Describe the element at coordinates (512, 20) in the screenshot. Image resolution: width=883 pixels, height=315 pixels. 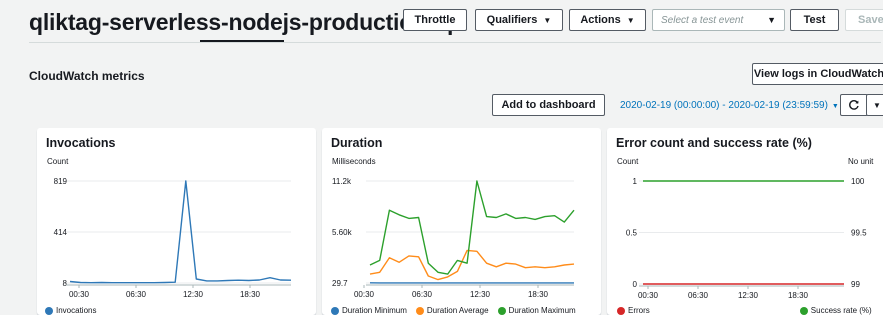
I see `qualifiers-label: Qualifiers` at that location.